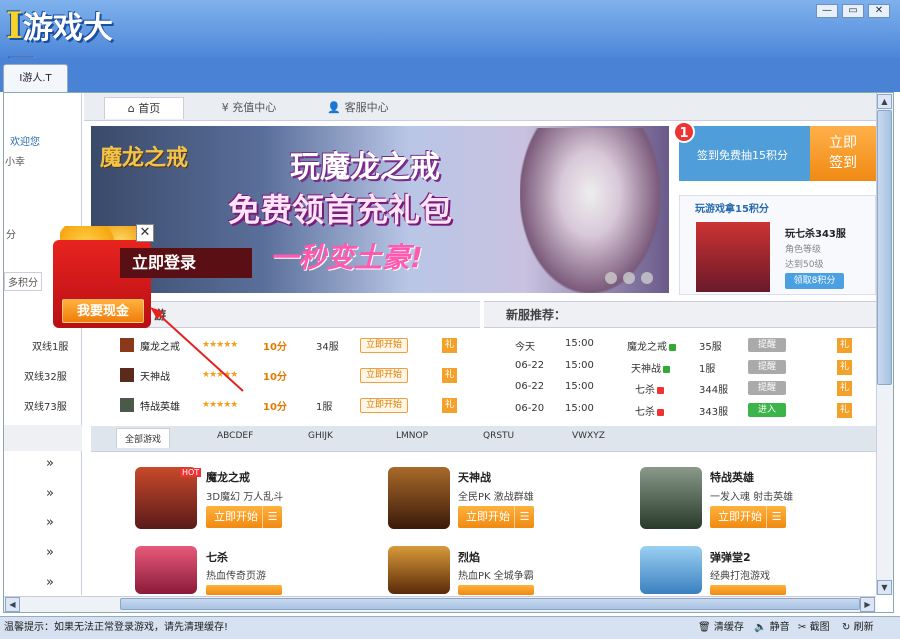 This screenshot has width=900, height=639. I want to click on tab-main: I游人.T, so click(35, 79).